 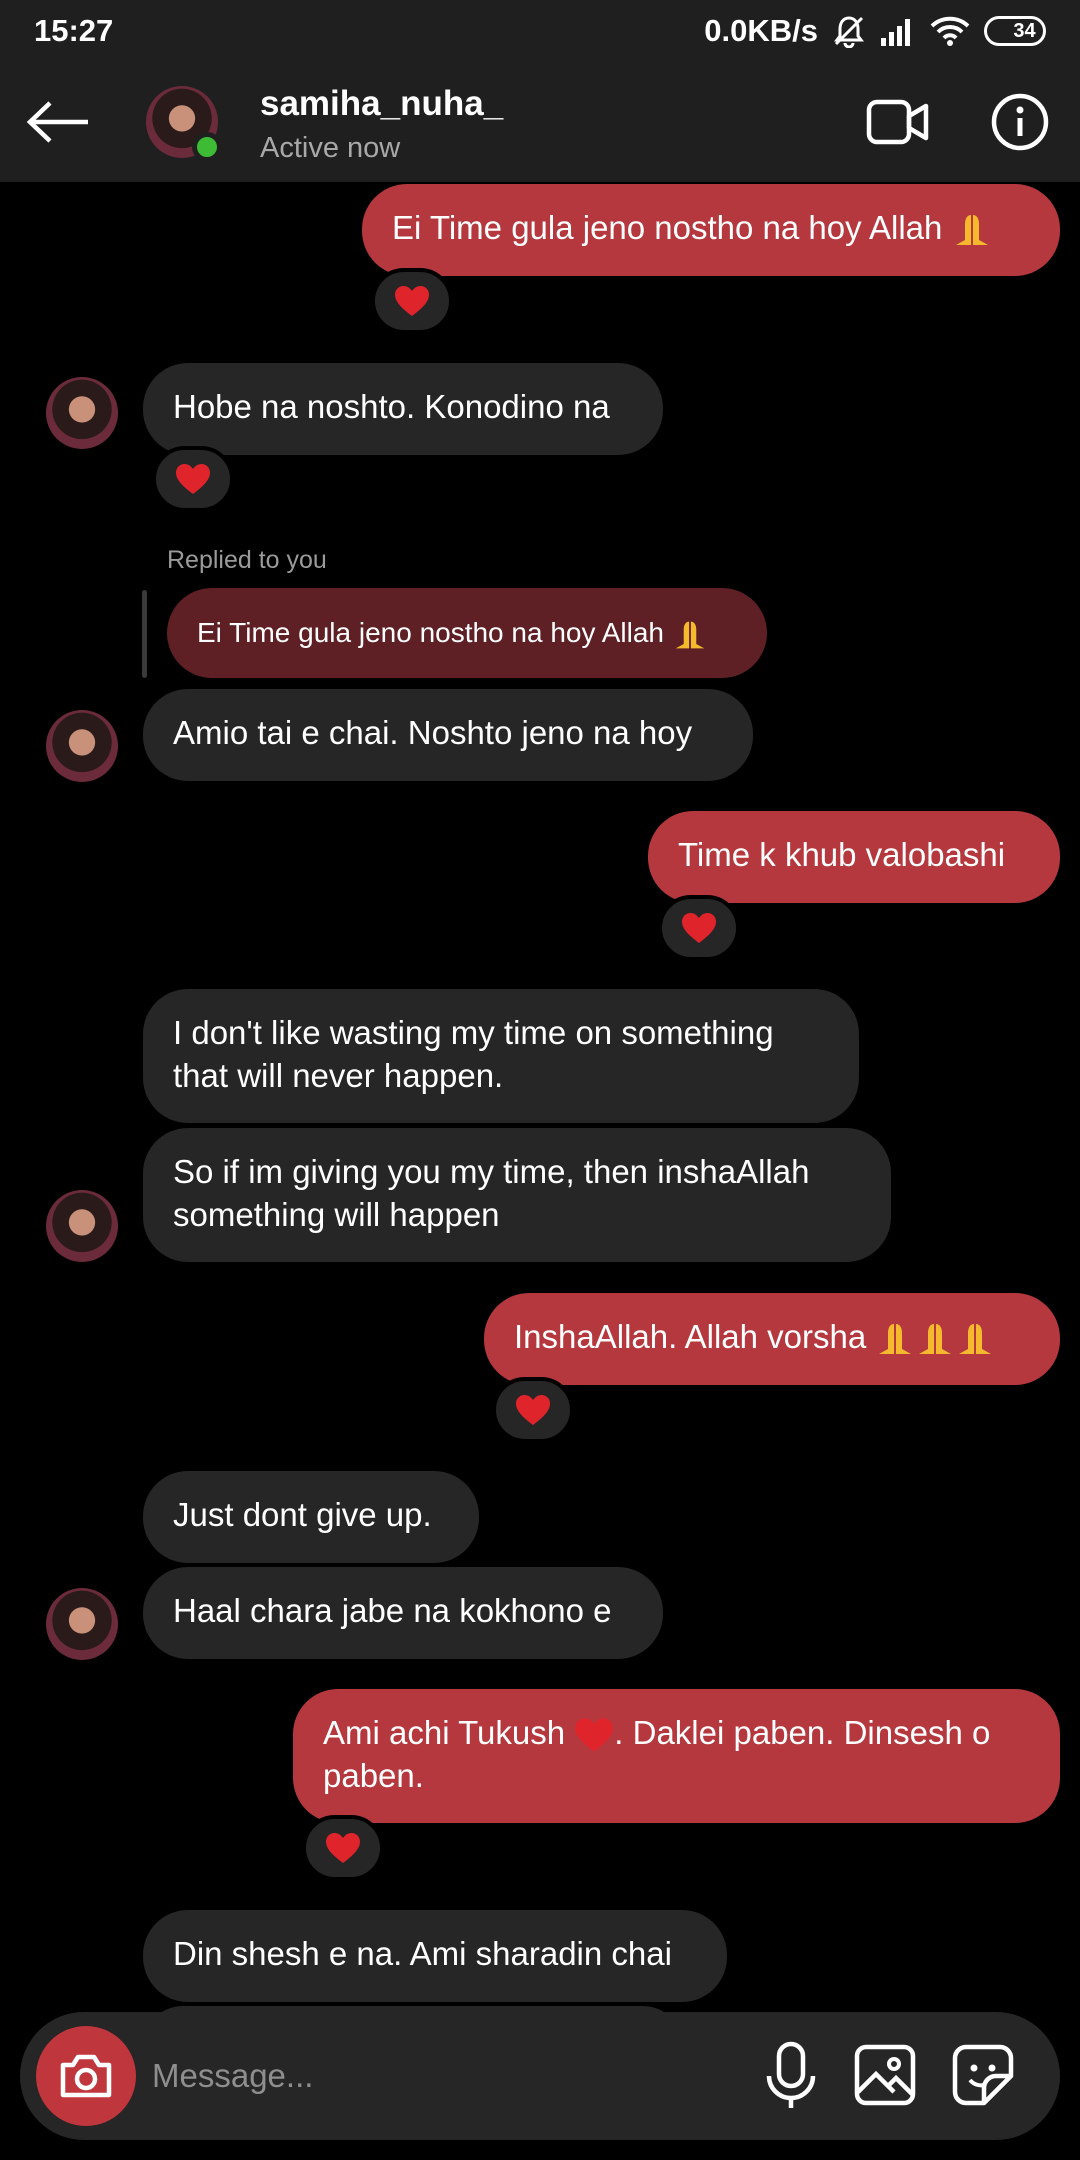 I want to click on message-input, so click(x=442, y=2076).